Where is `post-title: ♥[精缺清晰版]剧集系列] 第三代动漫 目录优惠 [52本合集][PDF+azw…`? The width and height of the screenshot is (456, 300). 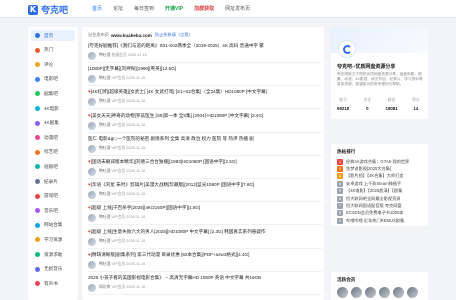
post-title: ♥[精缺清晰版]剧集系列] 第三代动漫 目录优惠 [52本合集][PDF+azw… is located at coordinates (205, 255).